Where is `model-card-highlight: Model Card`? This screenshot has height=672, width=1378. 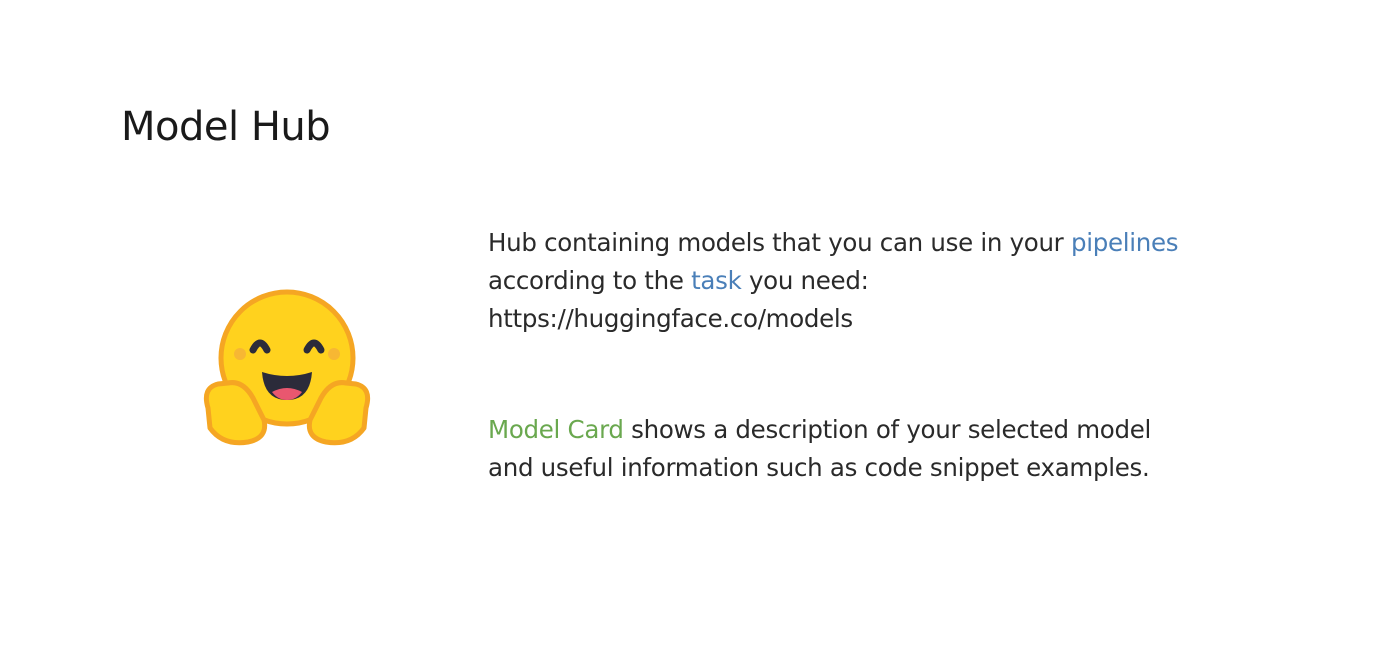 model-card-highlight: Model Card is located at coordinates (556, 429).